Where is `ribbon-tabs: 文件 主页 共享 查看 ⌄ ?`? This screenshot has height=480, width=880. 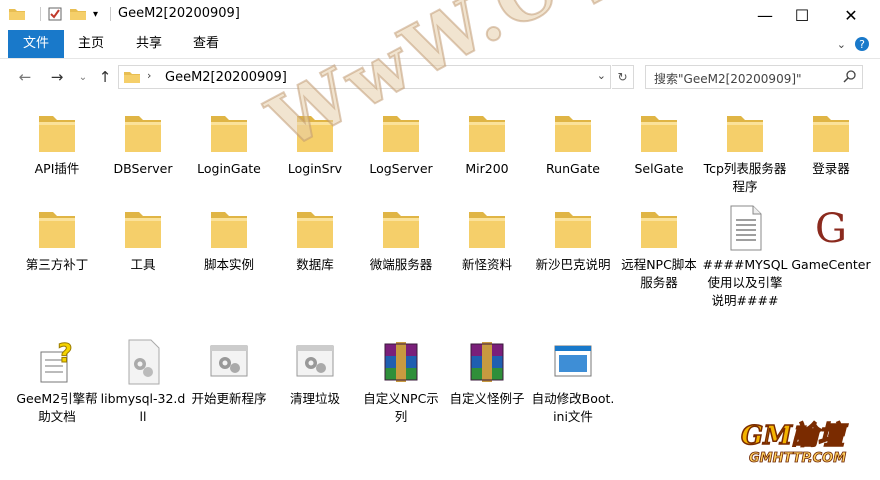
ribbon-tabs: 文件 主页 共享 查看 ⌄ ? is located at coordinates (440, 44).